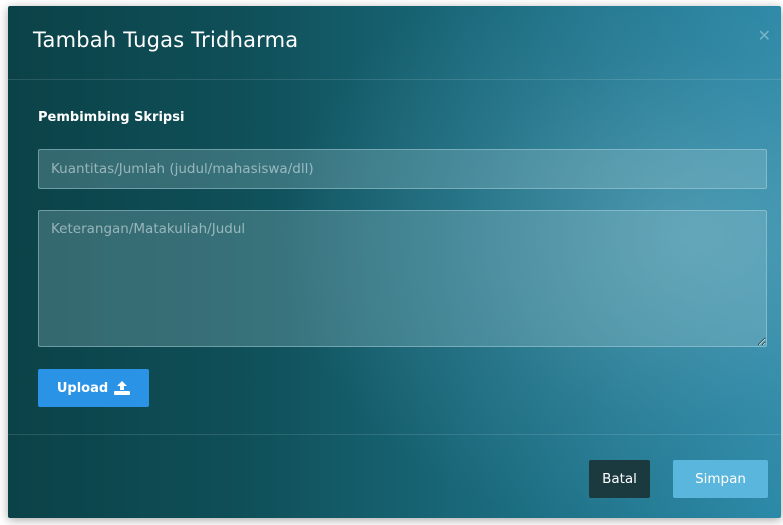 This screenshot has height=525, width=783. I want to click on cancel-button: Batal, so click(619, 479).